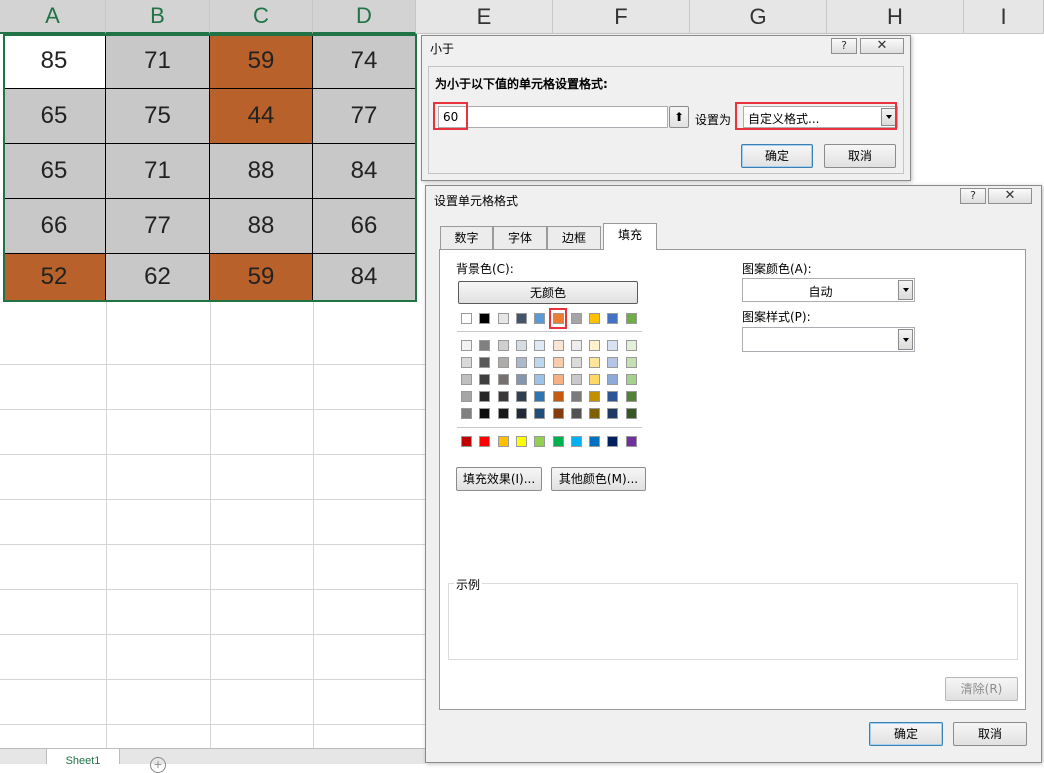  I want to click on cell-b1: 71, so click(158, 61).